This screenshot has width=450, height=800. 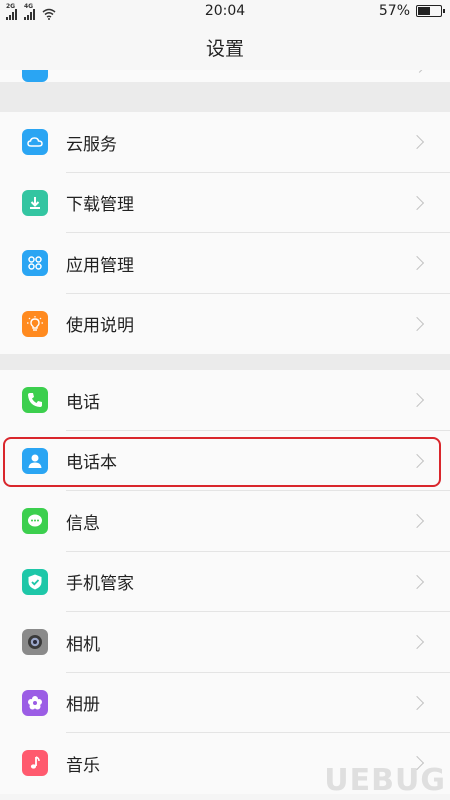 What do you see at coordinates (35, 460) in the screenshot?
I see `contacts-icon` at bounding box center [35, 460].